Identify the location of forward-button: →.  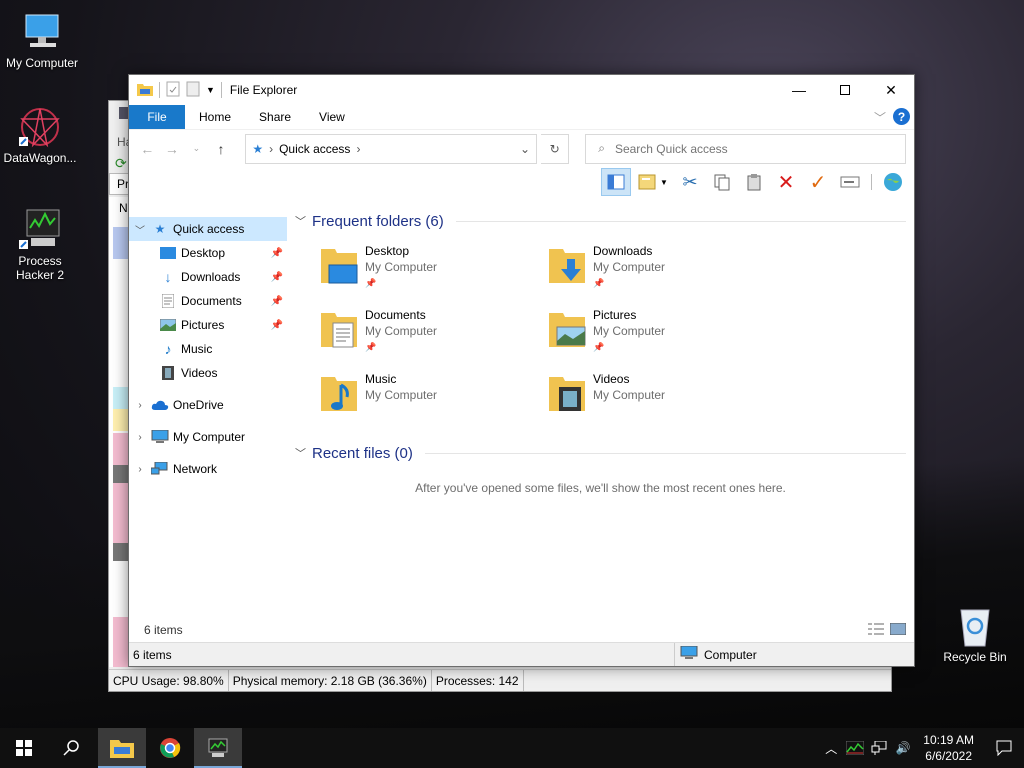
(172, 149).